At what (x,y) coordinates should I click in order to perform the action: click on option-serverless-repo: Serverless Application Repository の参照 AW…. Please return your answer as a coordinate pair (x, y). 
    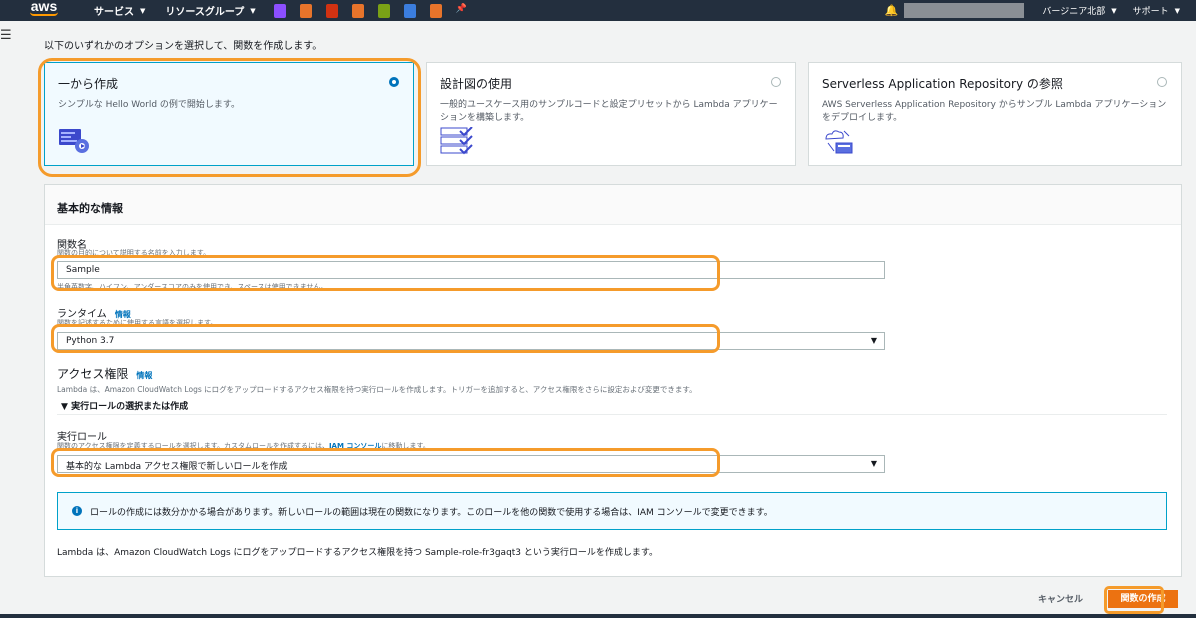
    Looking at the image, I should click on (995, 114).